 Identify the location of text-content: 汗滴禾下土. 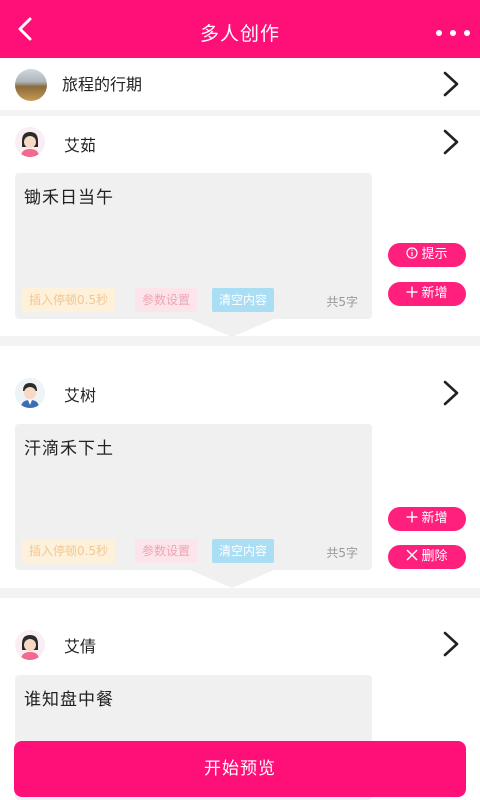
(69, 446).